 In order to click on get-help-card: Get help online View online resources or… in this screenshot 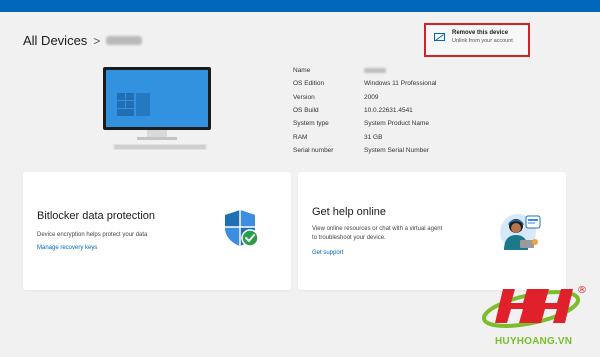, I will do `click(432, 231)`.